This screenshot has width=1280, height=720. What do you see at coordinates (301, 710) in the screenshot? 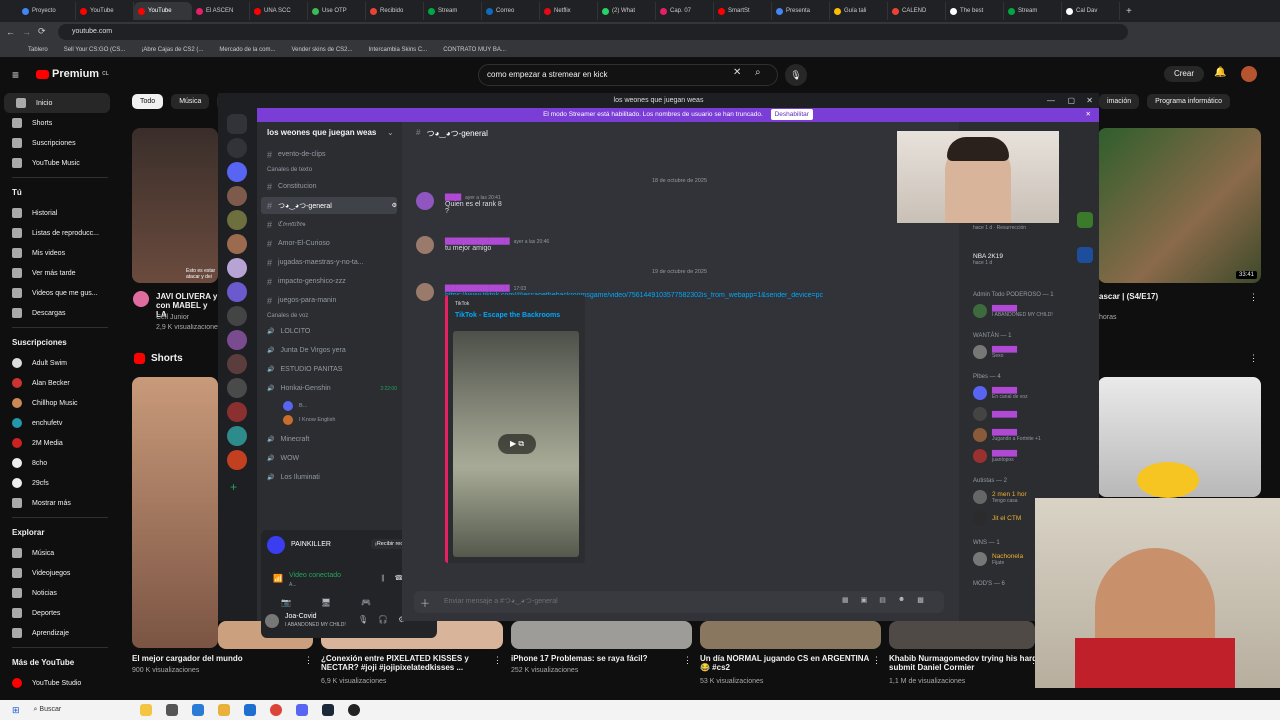
I see `discord-icon` at bounding box center [301, 710].